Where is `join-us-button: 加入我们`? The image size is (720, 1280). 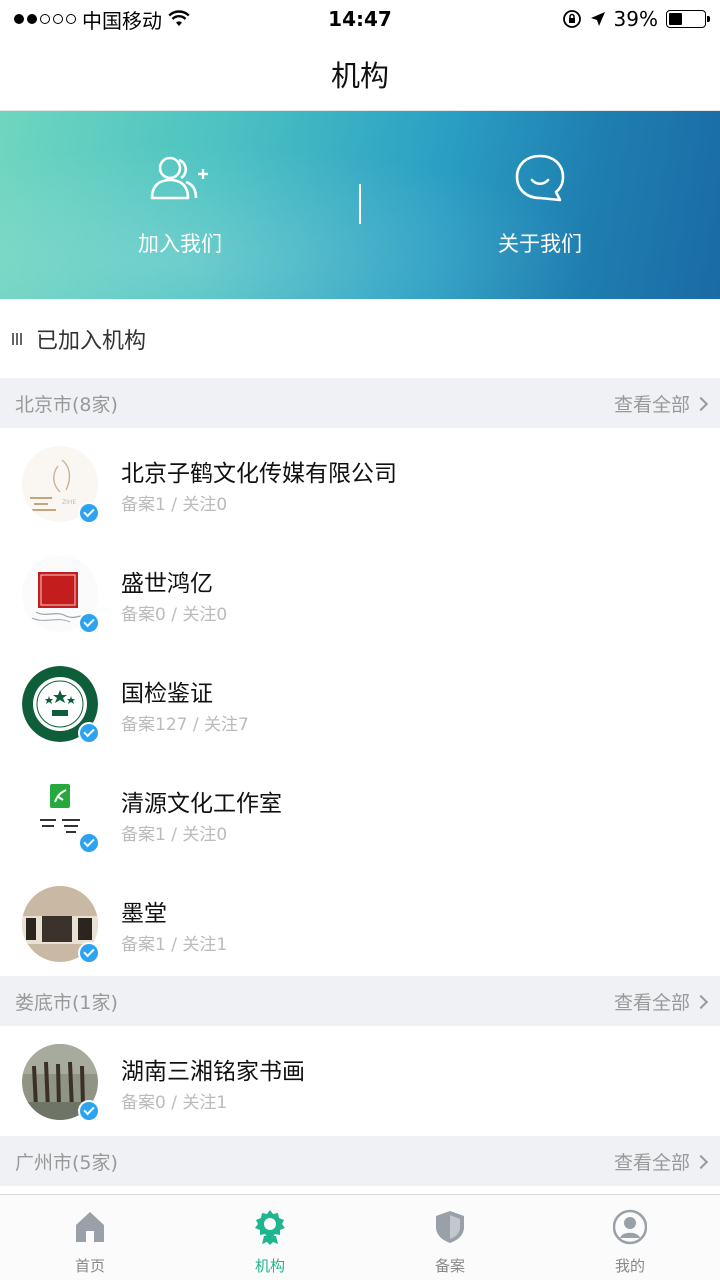
join-us-button: 加入我们 is located at coordinates (180, 205).